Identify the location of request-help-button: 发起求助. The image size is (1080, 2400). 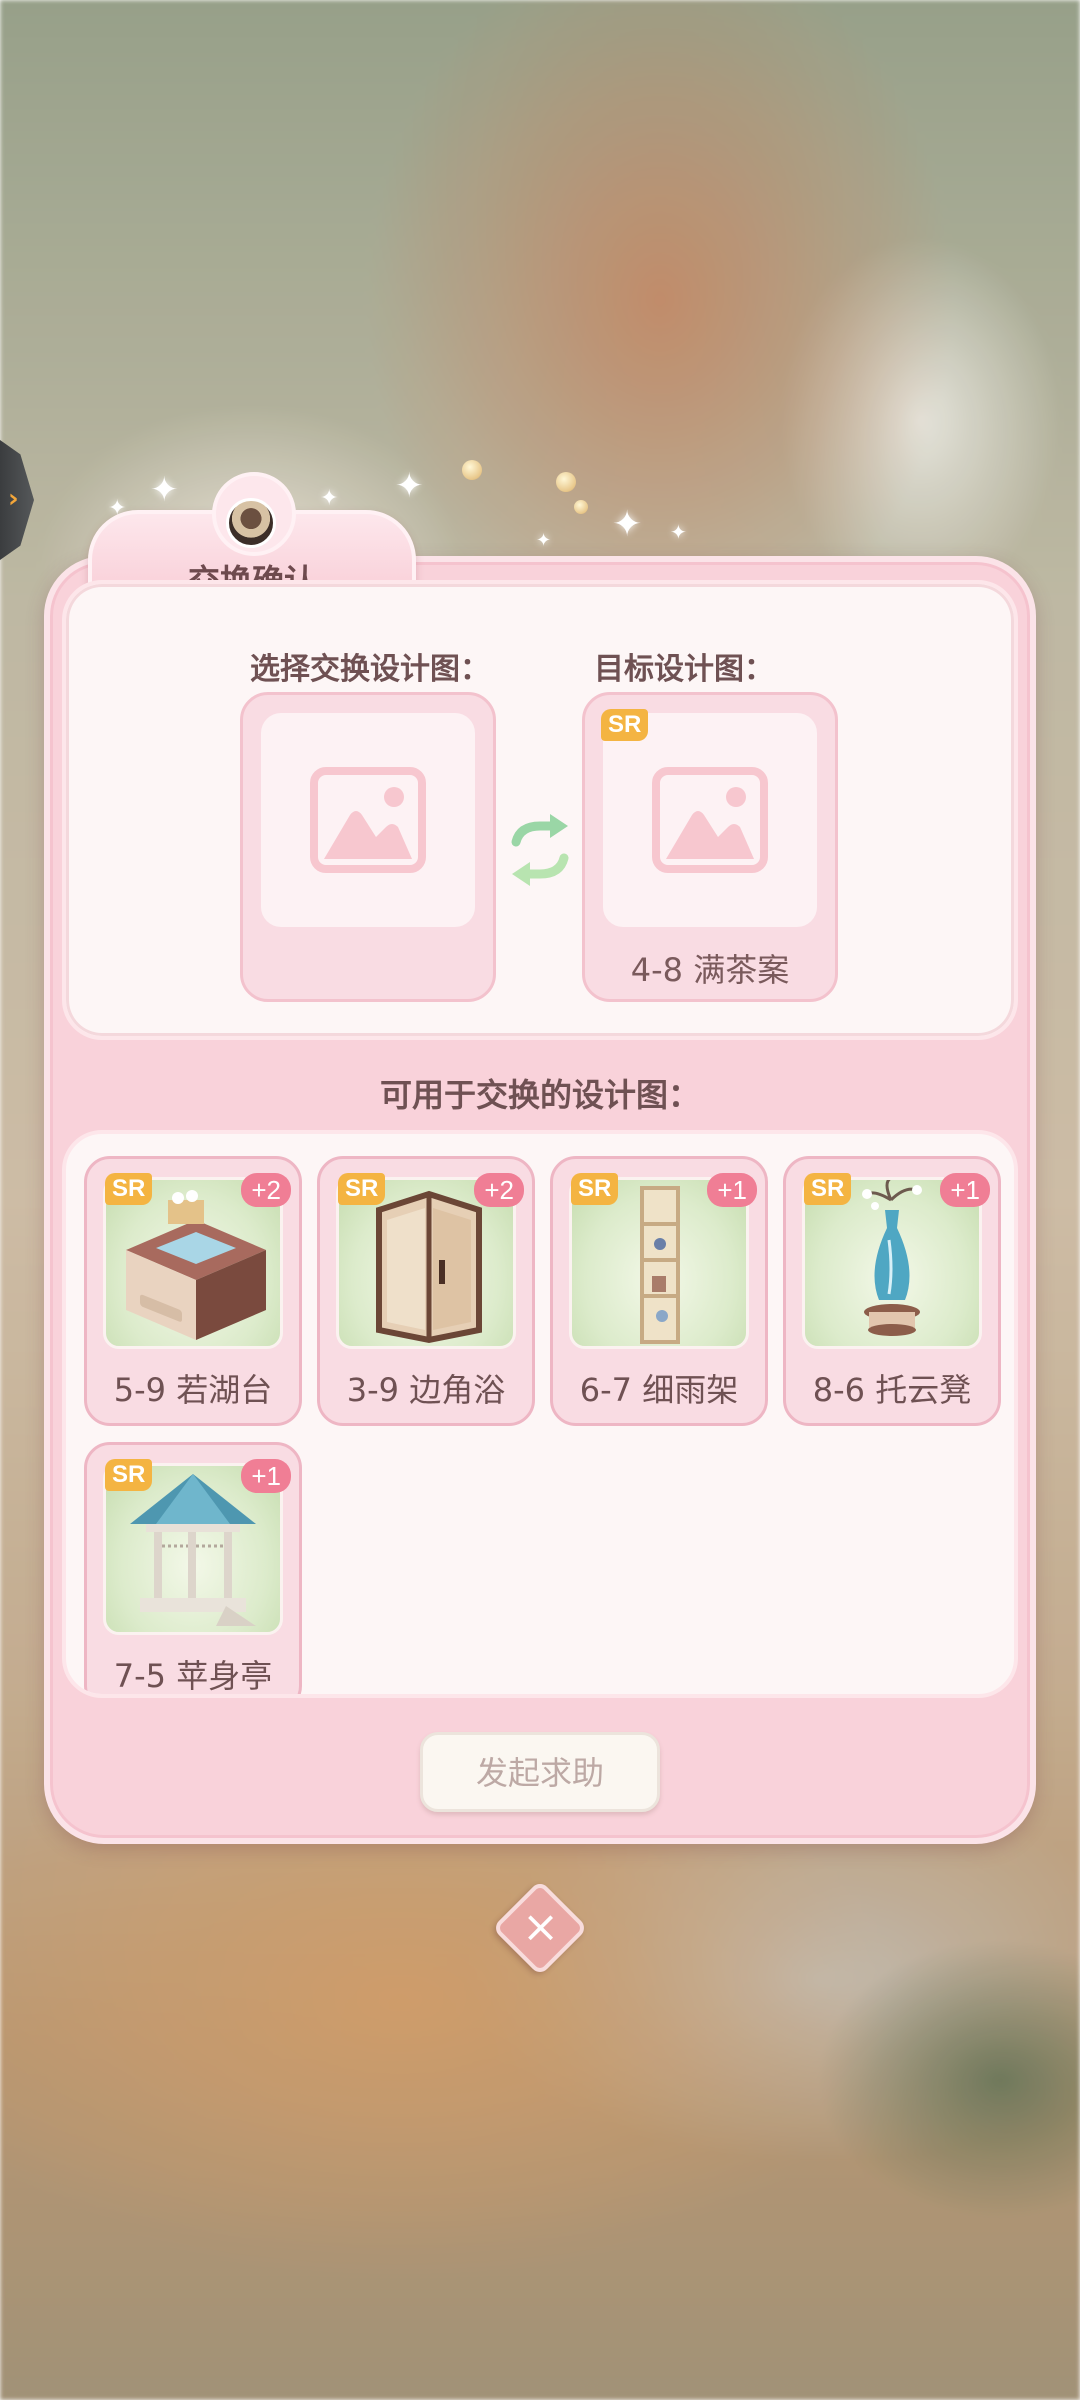
(540, 1772).